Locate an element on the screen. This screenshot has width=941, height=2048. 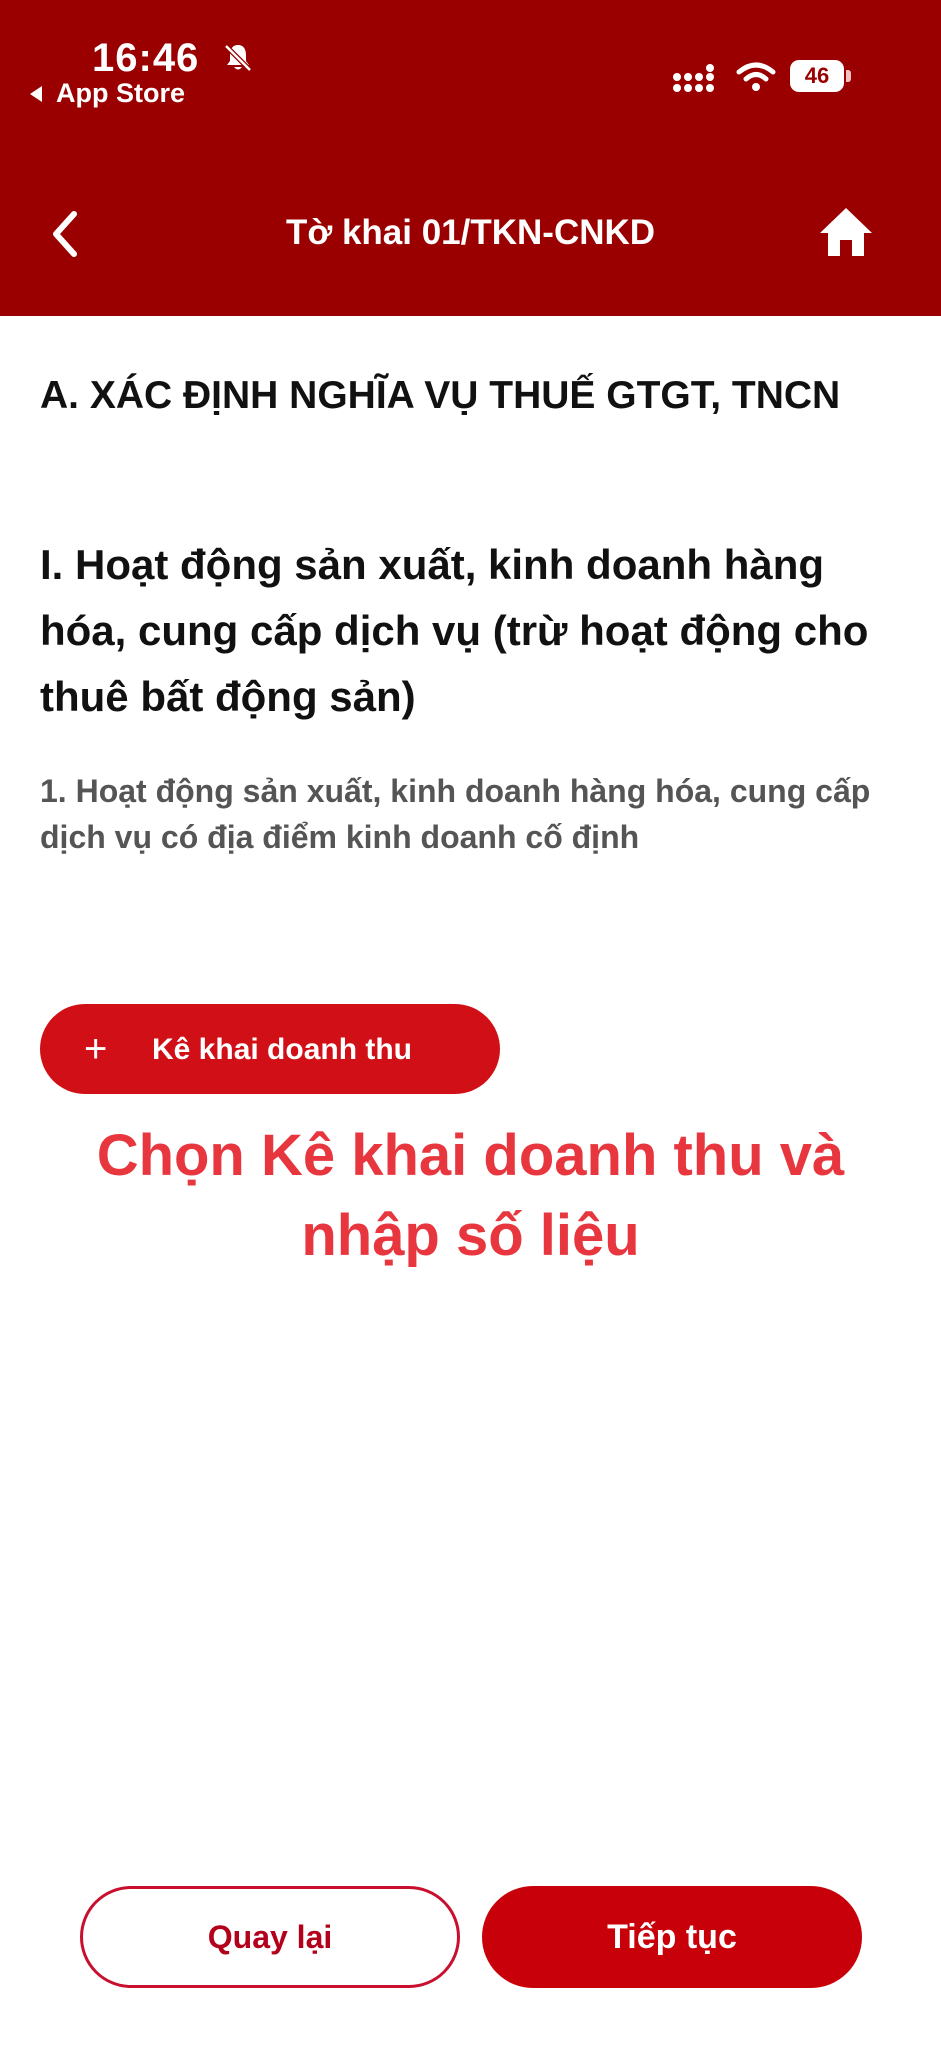
signal-icon is located at coordinates (693, 78).